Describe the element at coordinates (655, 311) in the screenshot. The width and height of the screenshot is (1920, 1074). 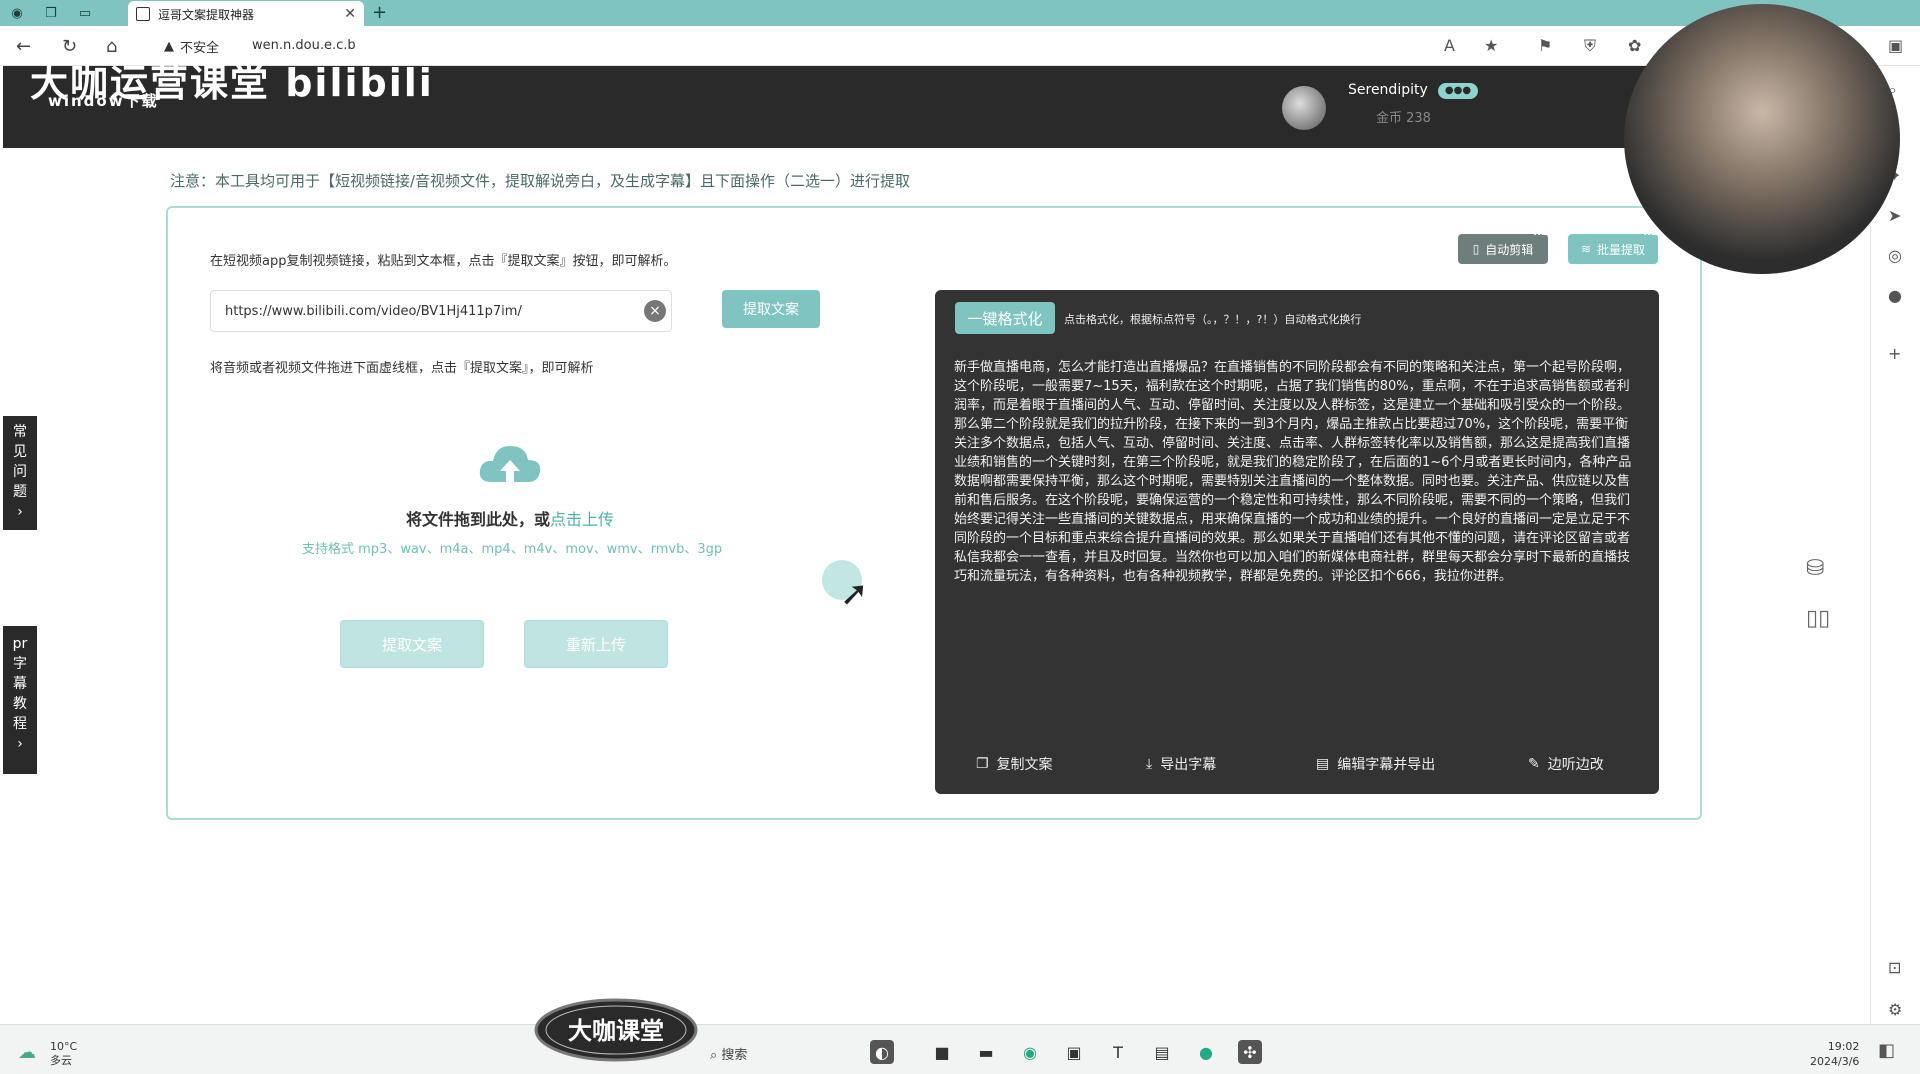
I see `clear-input-icon: ×` at that location.